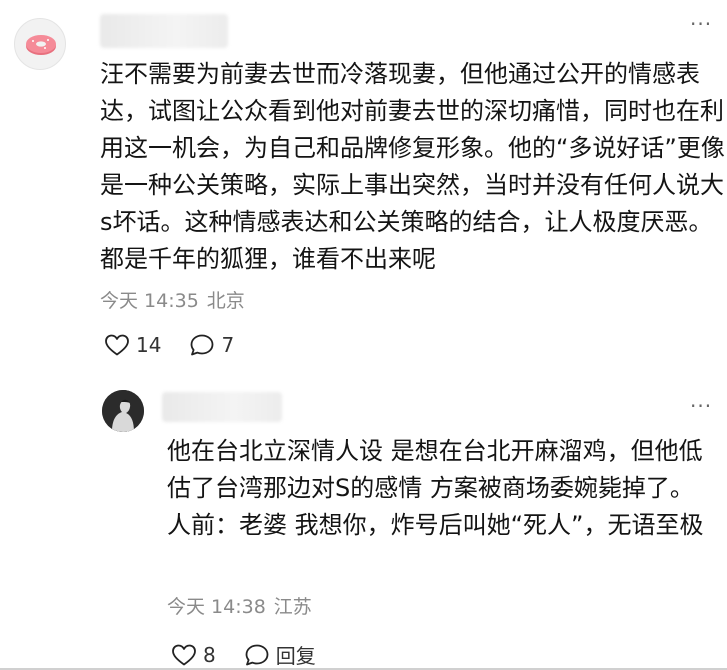  I want to click on comment-meta: 今天 14:38 江苏, so click(239, 607).